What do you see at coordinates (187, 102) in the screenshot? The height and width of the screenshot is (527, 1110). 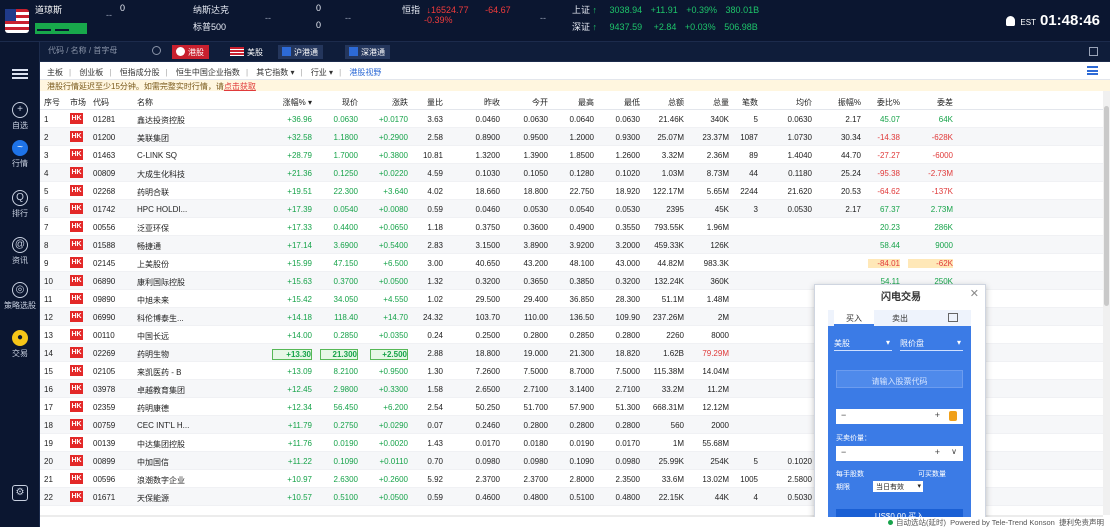 I see `column-header: 名称` at bounding box center [187, 102].